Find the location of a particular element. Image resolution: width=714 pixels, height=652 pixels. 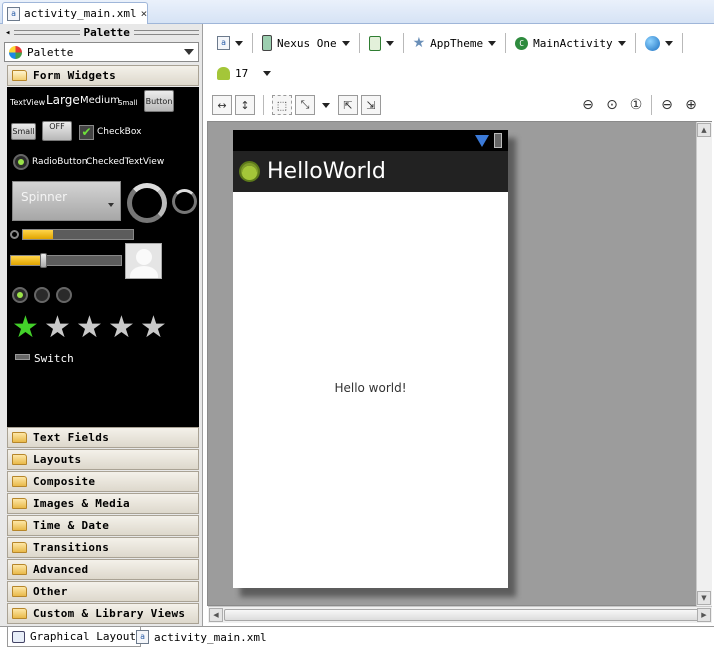

palette-category-custom-library-views: Custom & Library Views is located at coordinates (103, 613).